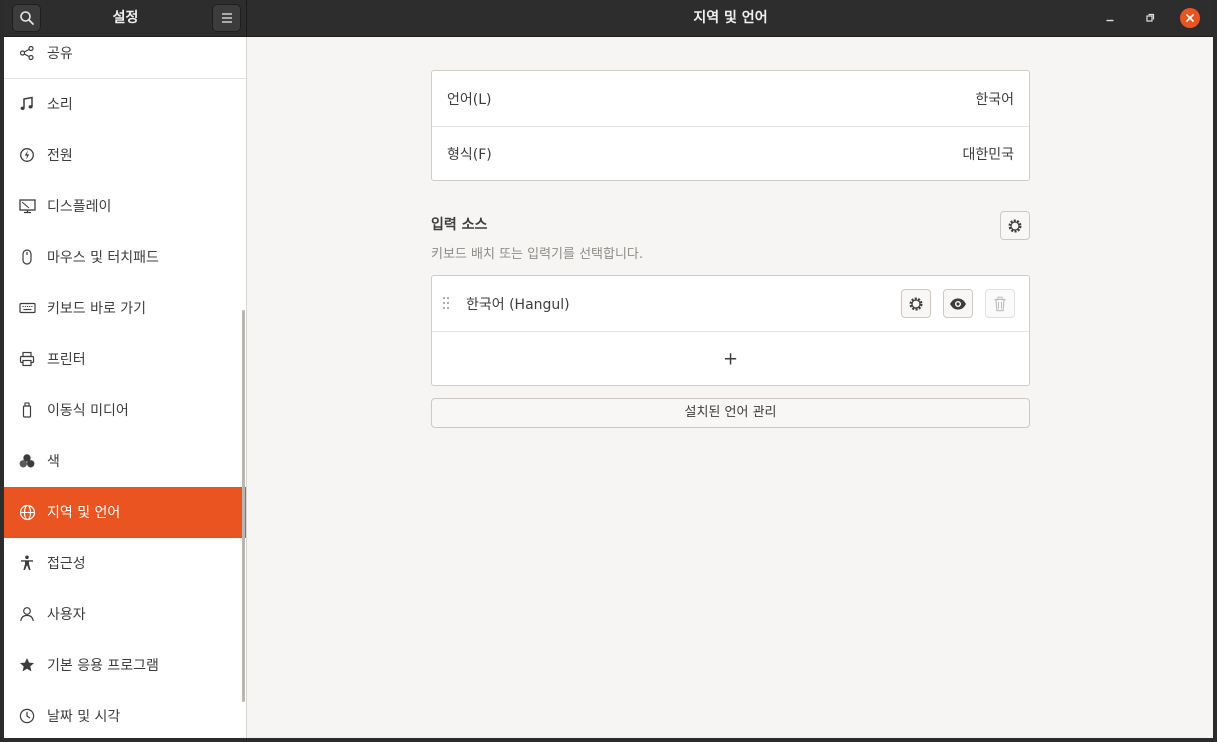 The image size is (1217, 742). What do you see at coordinates (125, 104) in the screenshot?
I see `sidebar-item-sound: 소리` at bounding box center [125, 104].